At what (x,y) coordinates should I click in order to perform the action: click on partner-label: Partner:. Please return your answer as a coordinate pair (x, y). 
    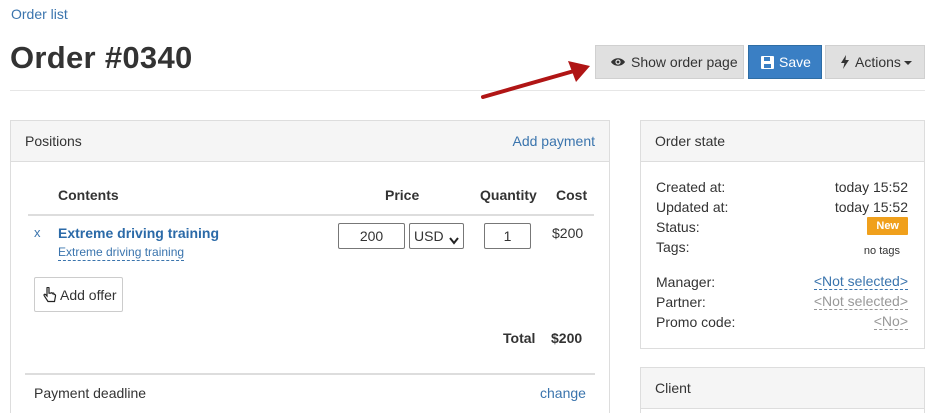
    Looking at the image, I should click on (681, 302).